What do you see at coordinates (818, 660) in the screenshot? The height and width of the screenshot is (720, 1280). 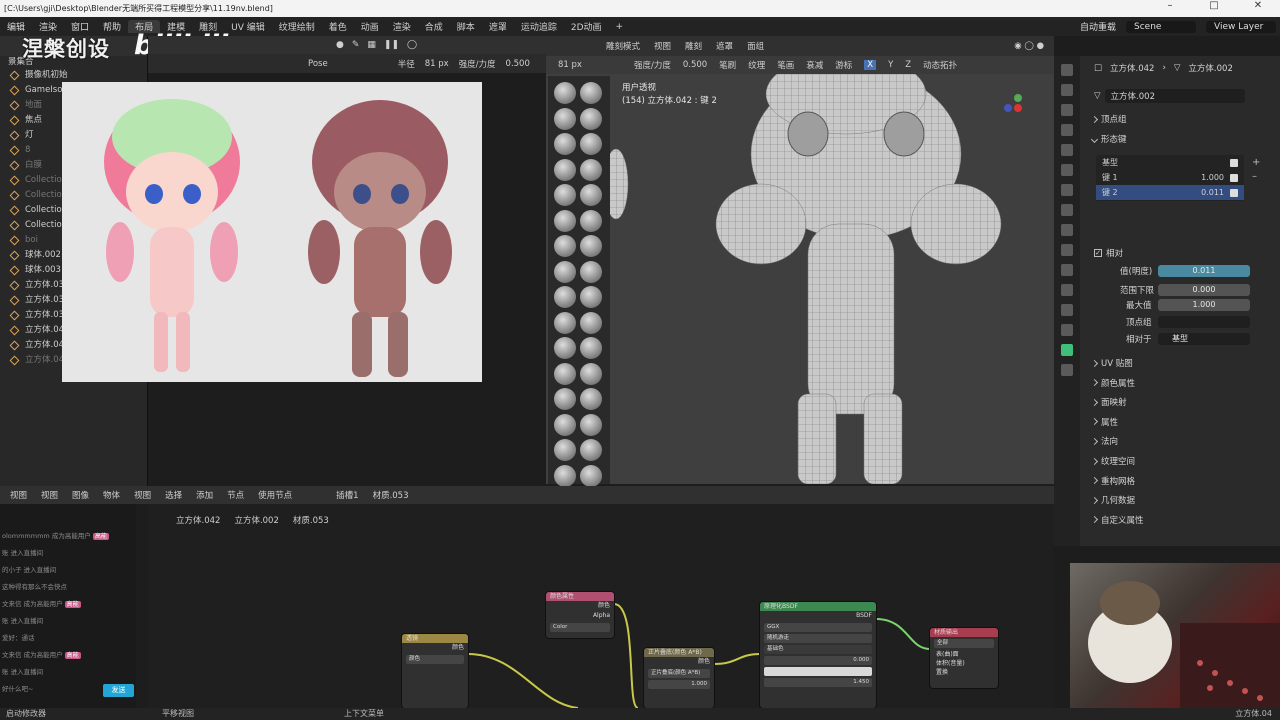 I see `node-value: 0.000` at bounding box center [818, 660].